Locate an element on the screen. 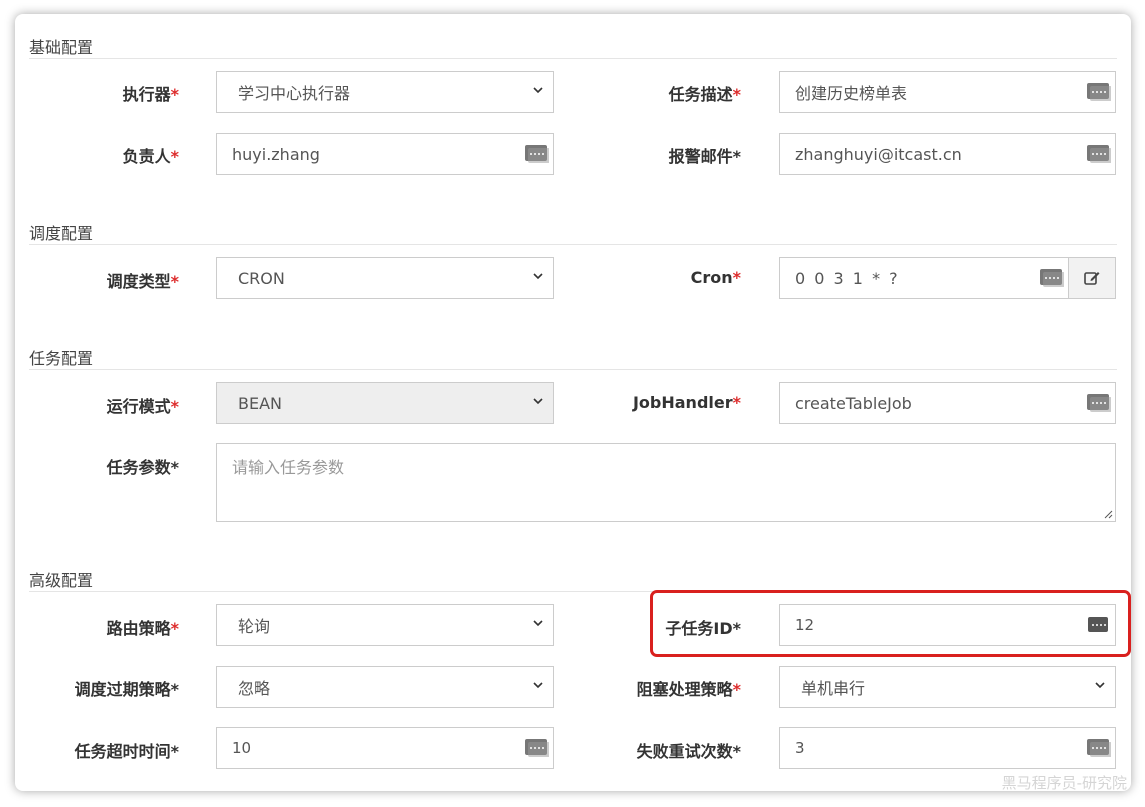 This screenshot has width=1145, height=807. fail-retry-input: 3 is located at coordinates (947, 748).